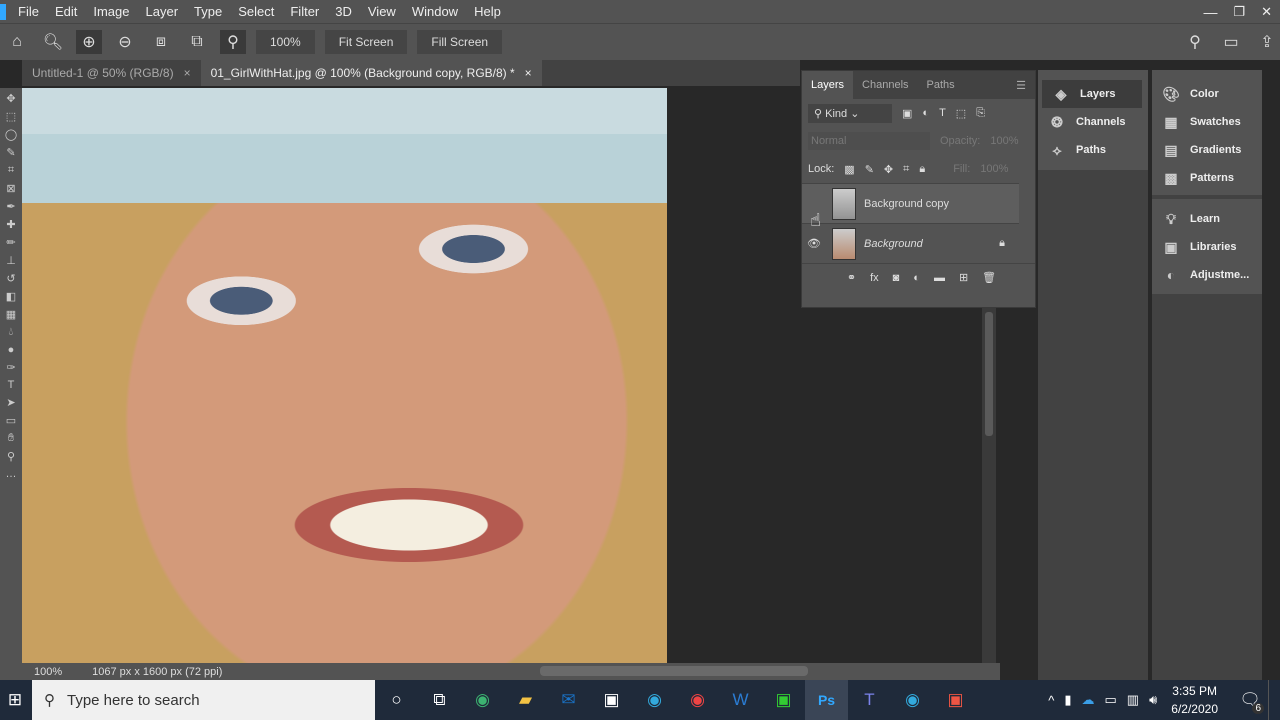 Image resolution: width=1280 pixels, height=720 pixels. What do you see at coordinates (10, 278) in the screenshot?
I see `history-brush-icon: ↺` at bounding box center [10, 278].